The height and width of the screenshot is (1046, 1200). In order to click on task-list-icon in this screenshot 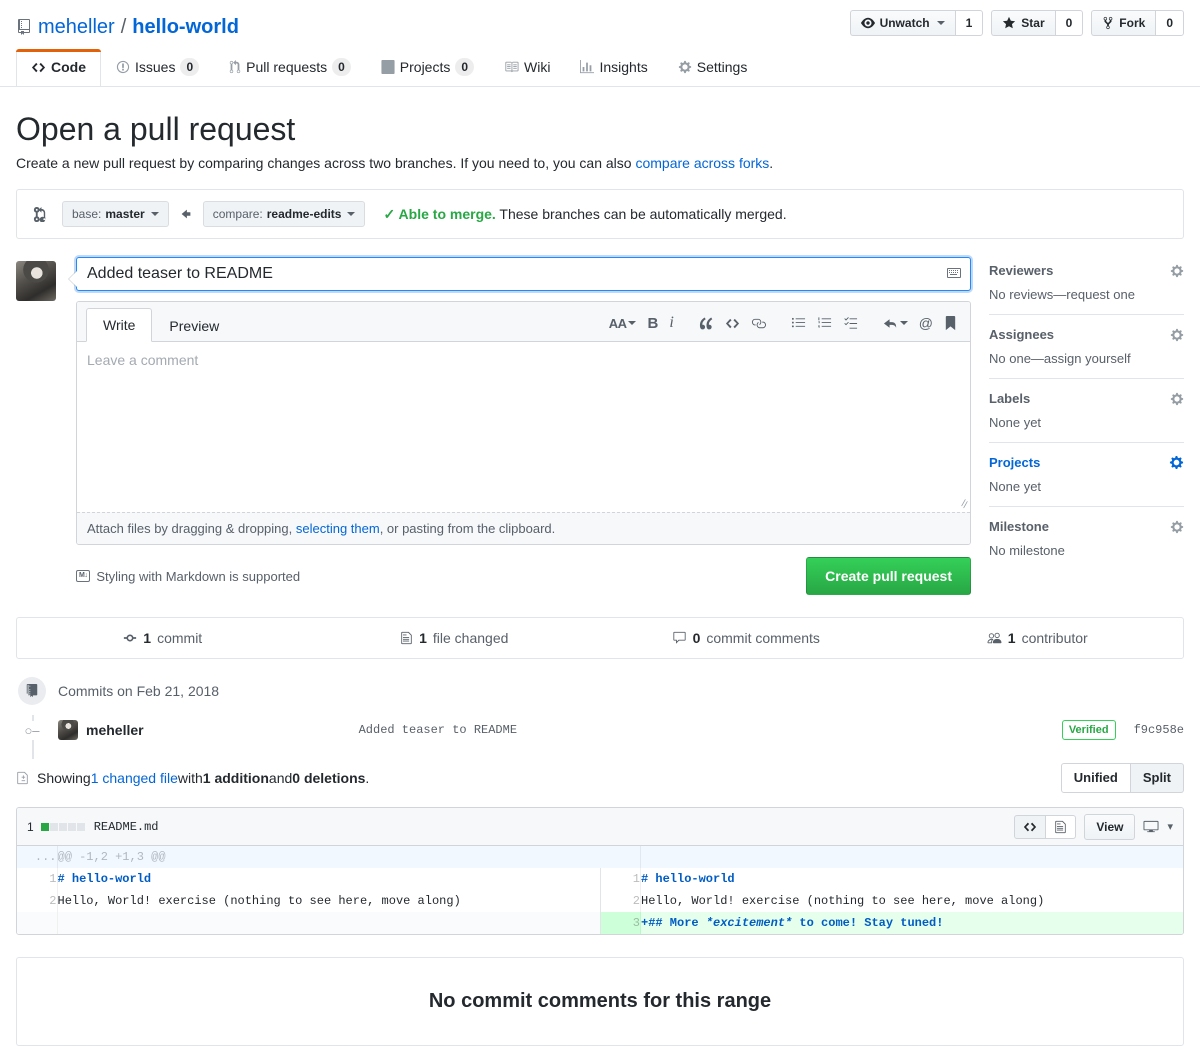, I will do `click(850, 323)`.